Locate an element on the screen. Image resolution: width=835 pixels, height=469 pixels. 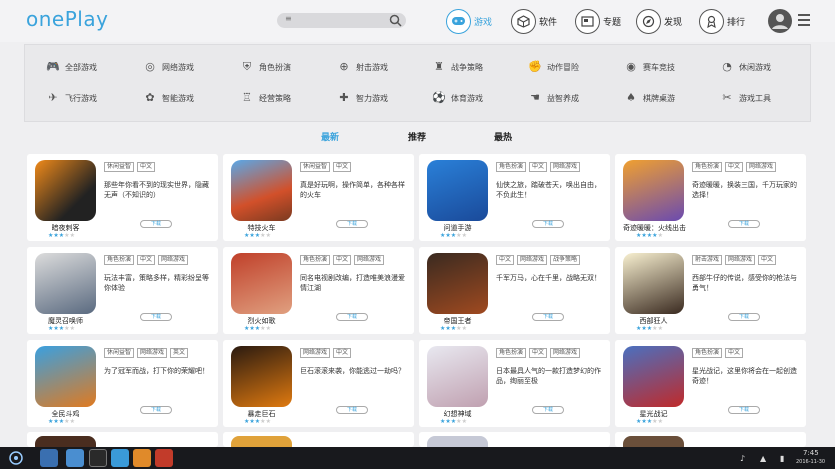
nav-games: 游戏 is located at coordinates (469, 21).